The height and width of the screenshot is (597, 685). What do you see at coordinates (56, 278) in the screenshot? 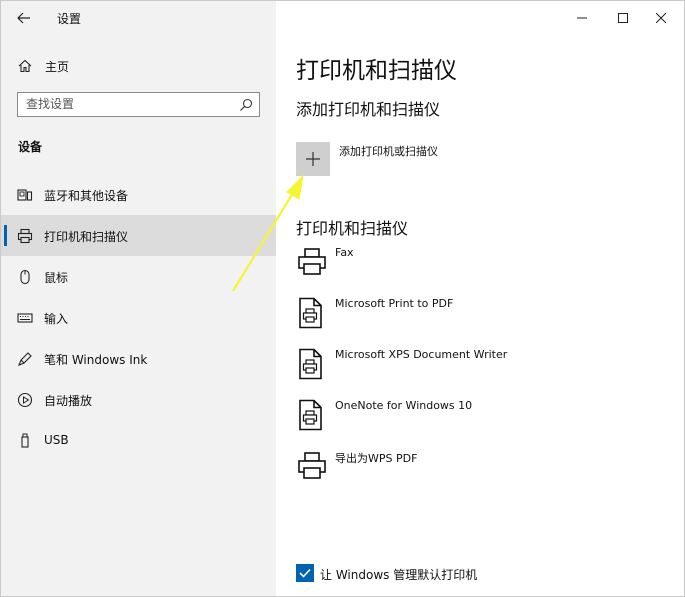
I see `sidebar-item-label: 鼠标` at bounding box center [56, 278].